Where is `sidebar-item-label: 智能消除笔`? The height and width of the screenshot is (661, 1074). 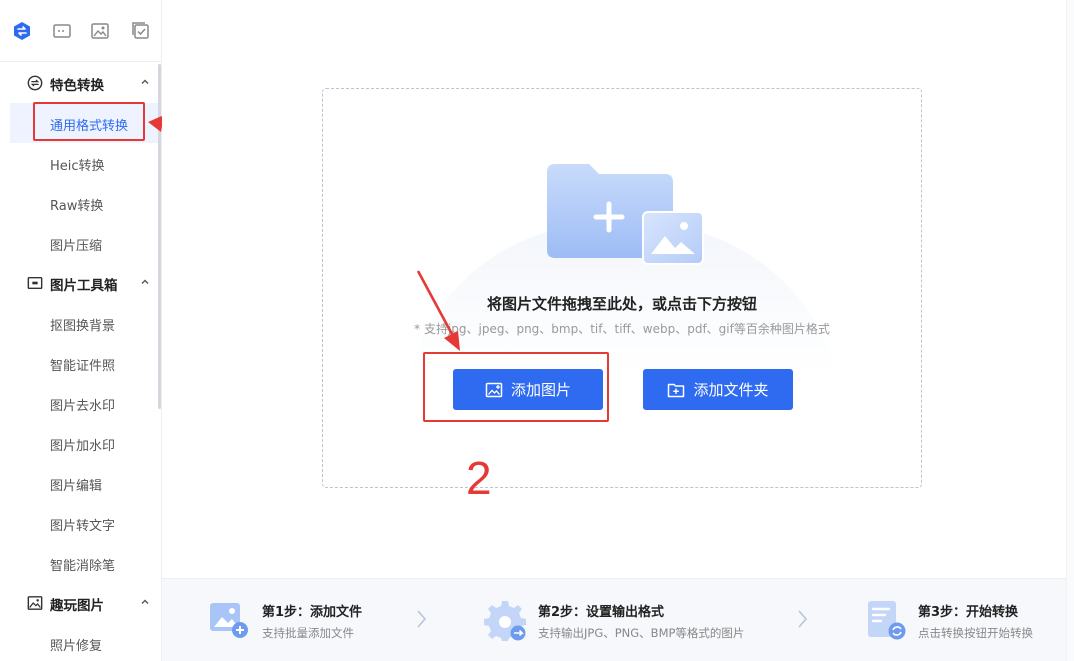
sidebar-item-label: 智能消除笔 is located at coordinates (83, 566).